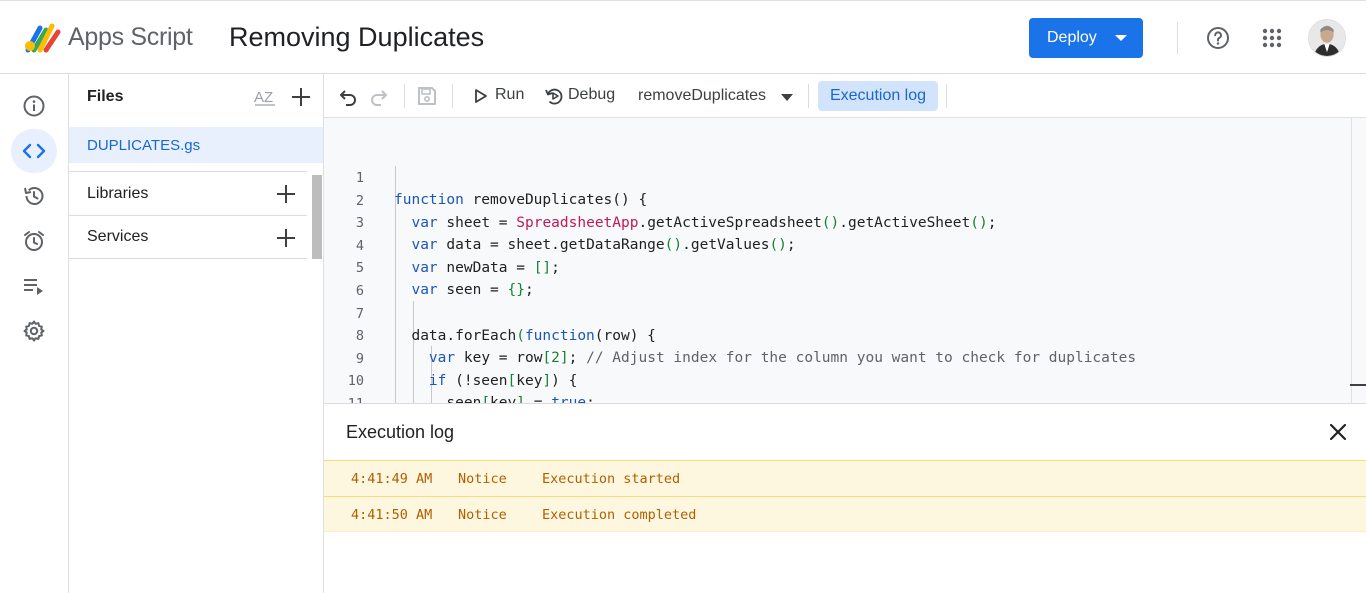  I want to click on log-time: 4:41:50 AM, so click(392, 515).